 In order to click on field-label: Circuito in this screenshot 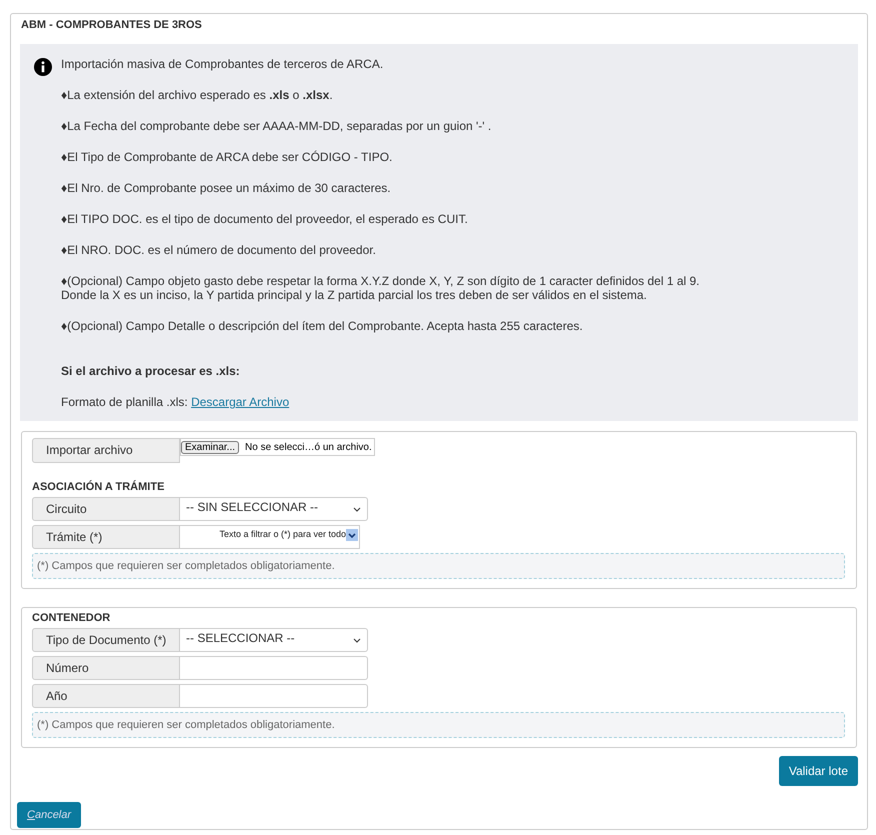, I will do `click(106, 509)`.